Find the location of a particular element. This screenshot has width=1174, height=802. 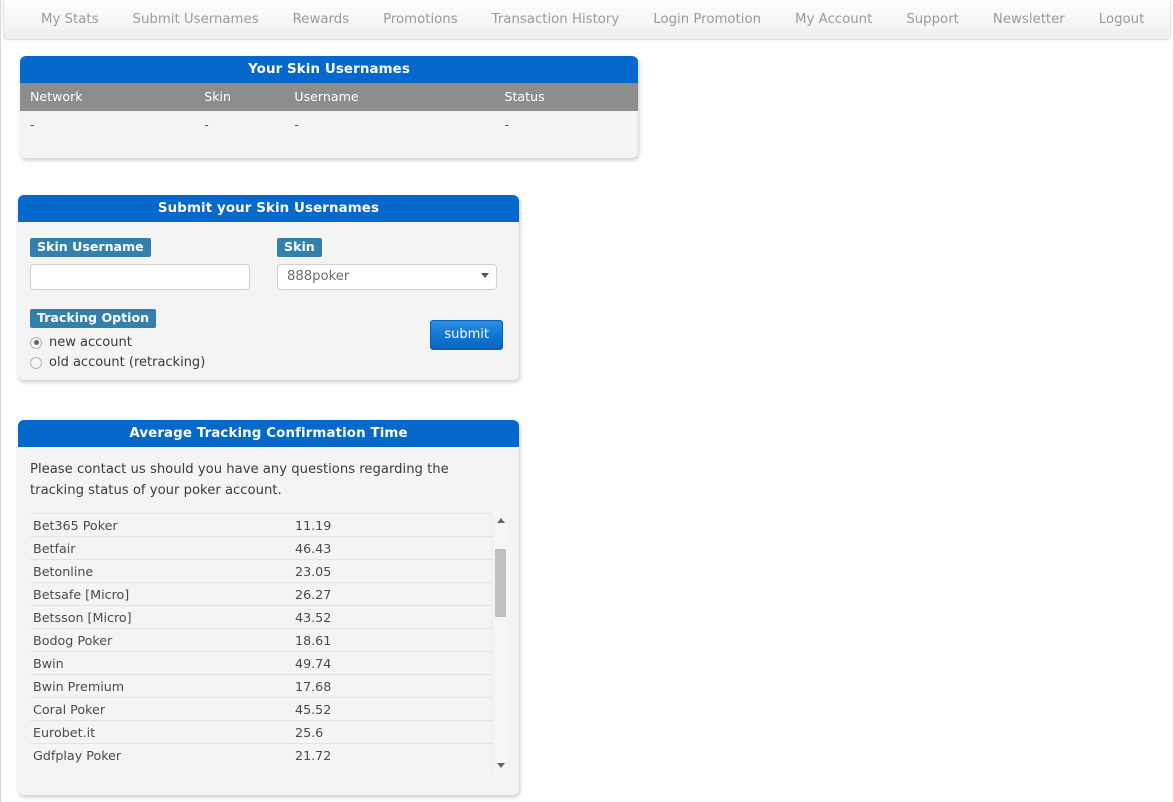

radio-label-new-account: new account is located at coordinates (90, 342).